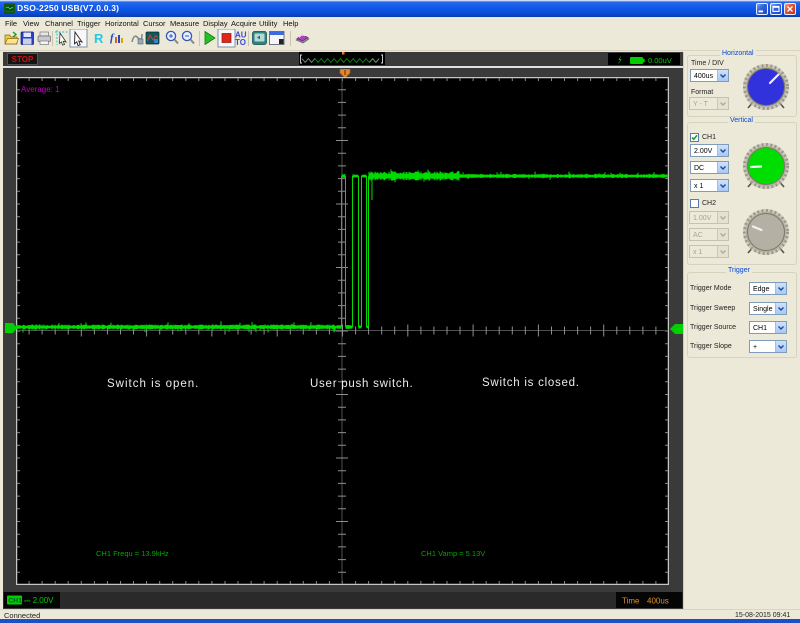  What do you see at coordinates (112, 38) in the screenshot?
I see `svg-text: f` at bounding box center [112, 38].